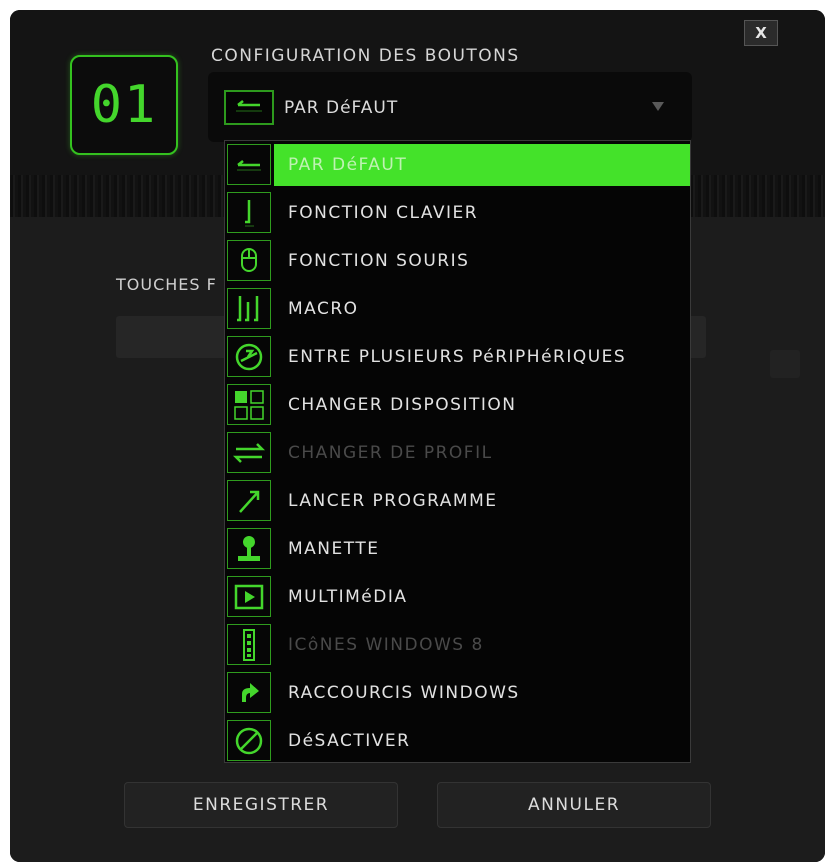 The width and height of the screenshot is (831, 867). I want to click on menu-item-label: MULTIMéDIA, so click(348, 597).